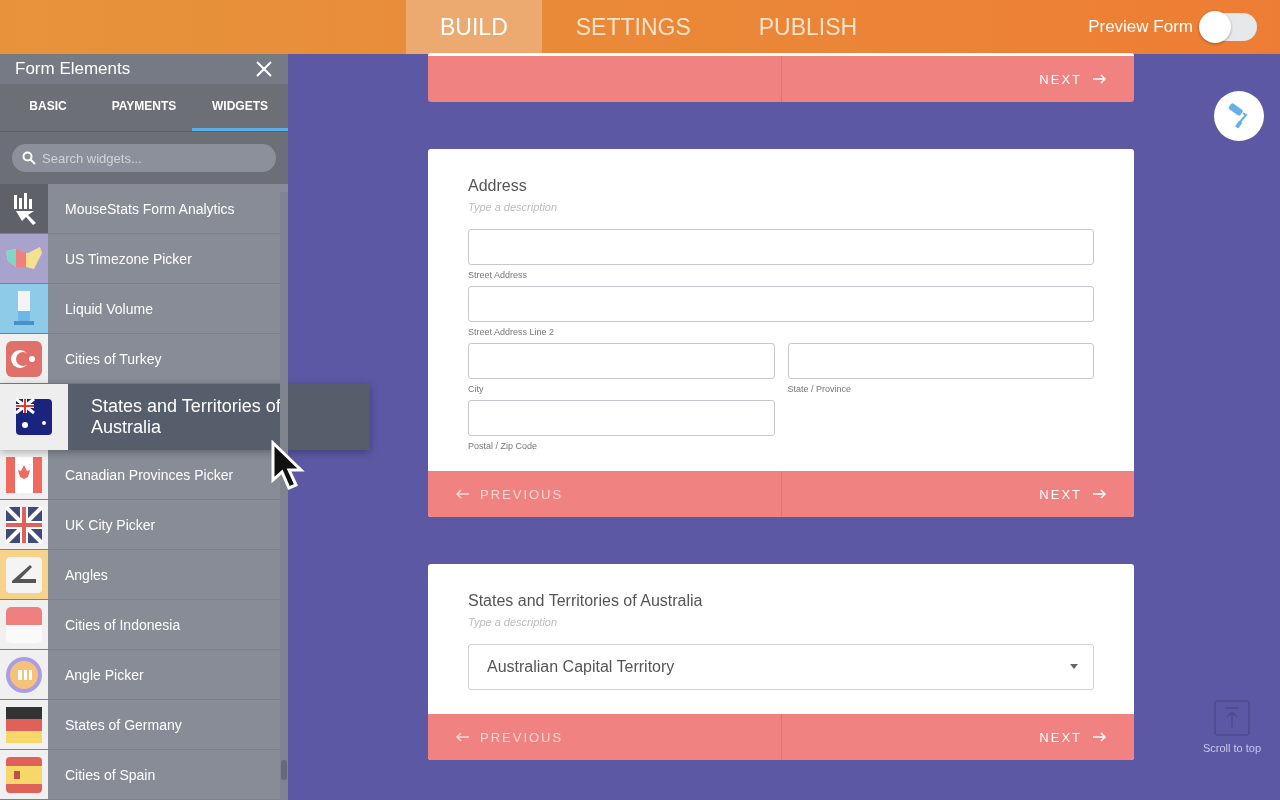 This screenshot has width=1280, height=800. What do you see at coordinates (264, 68) in the screenshot?
I see `close-icon` at bounding box center [264, 68].